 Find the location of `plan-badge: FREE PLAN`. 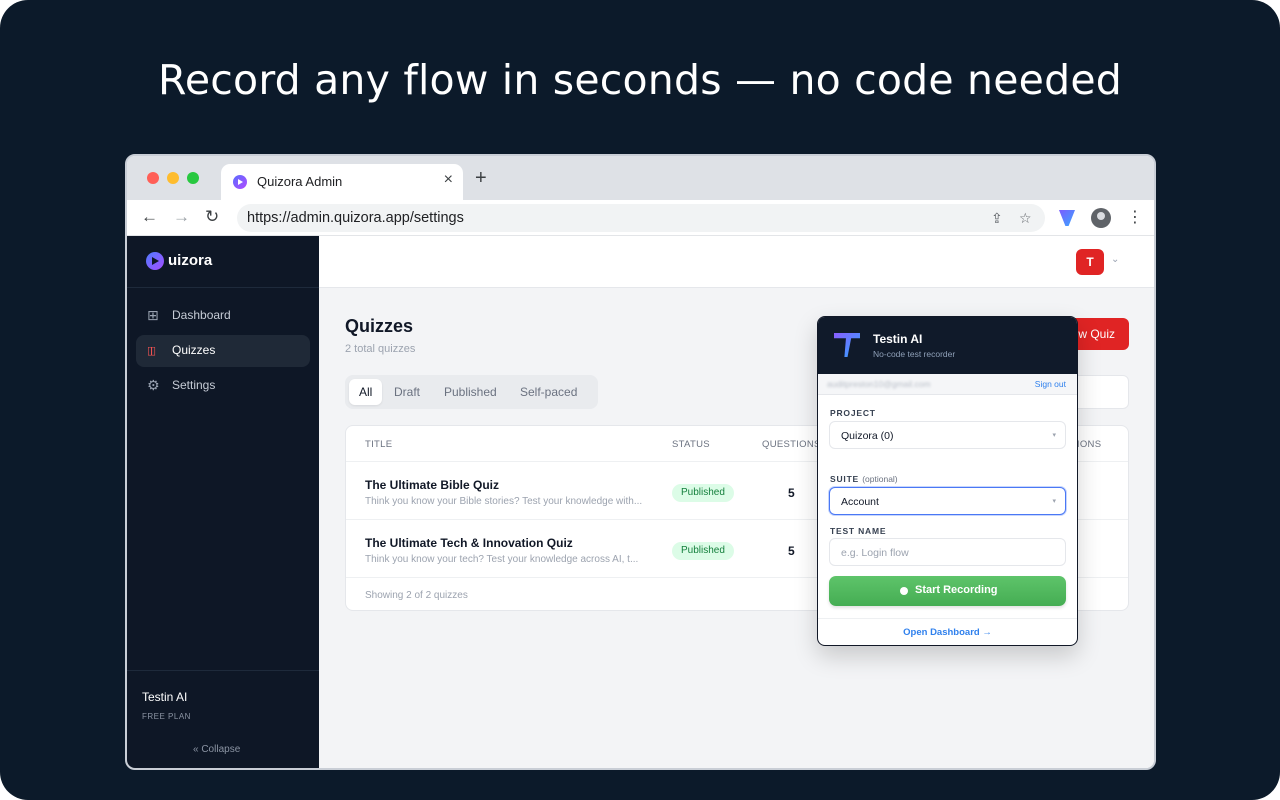

plan-badge: FREE PLAN is located at coordinates (166, 716).